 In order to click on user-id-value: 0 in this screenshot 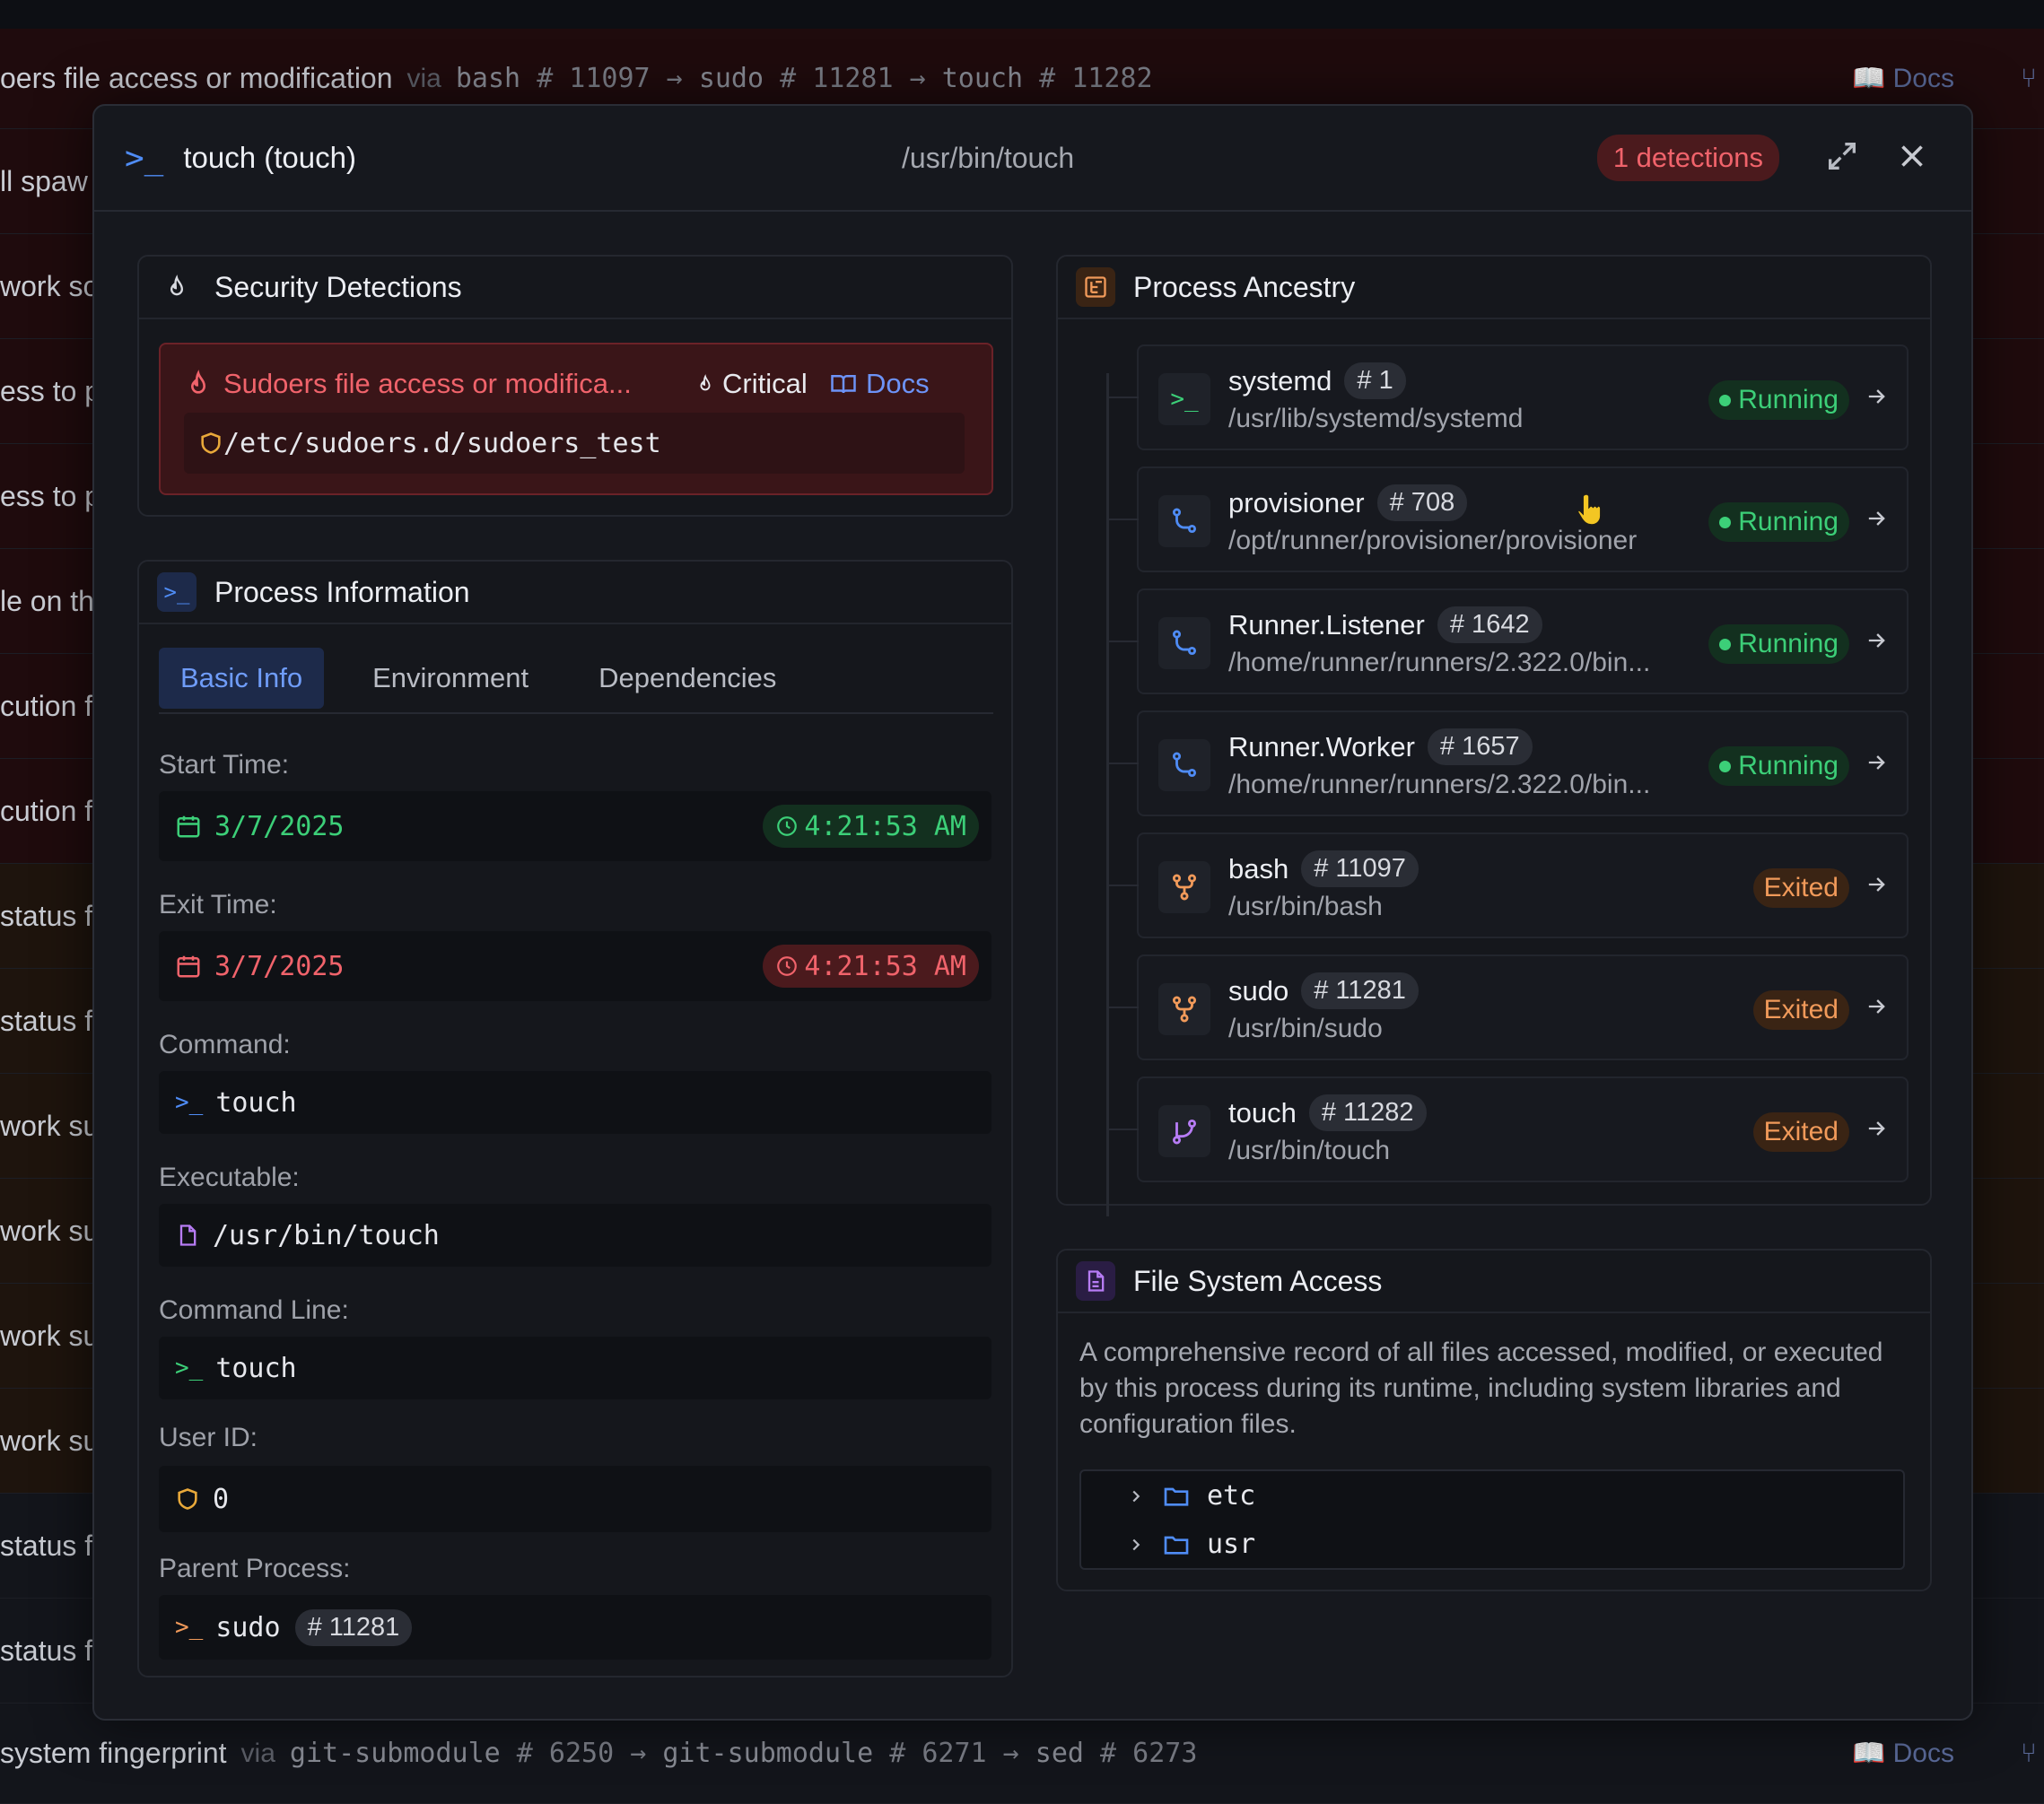, I will do `click(222, 1499)`.